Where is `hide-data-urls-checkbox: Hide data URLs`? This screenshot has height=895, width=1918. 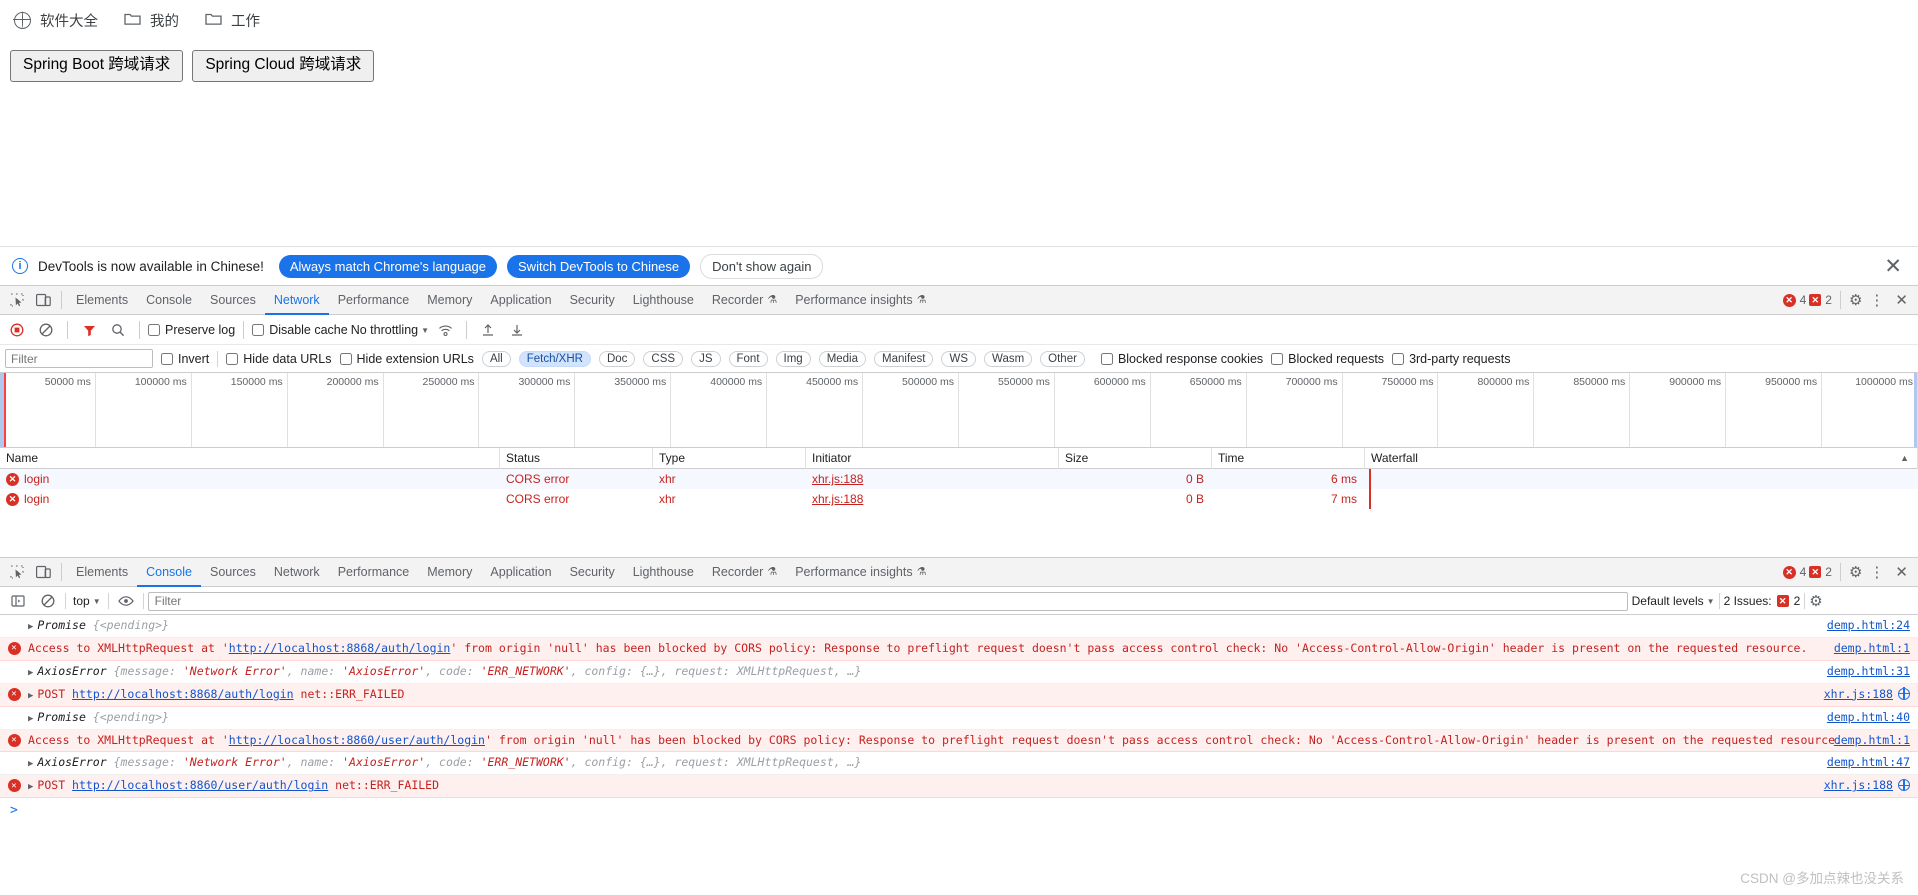
hide-data-urls-checkbox: Hide data URLs is located at coordinates (279, 359).